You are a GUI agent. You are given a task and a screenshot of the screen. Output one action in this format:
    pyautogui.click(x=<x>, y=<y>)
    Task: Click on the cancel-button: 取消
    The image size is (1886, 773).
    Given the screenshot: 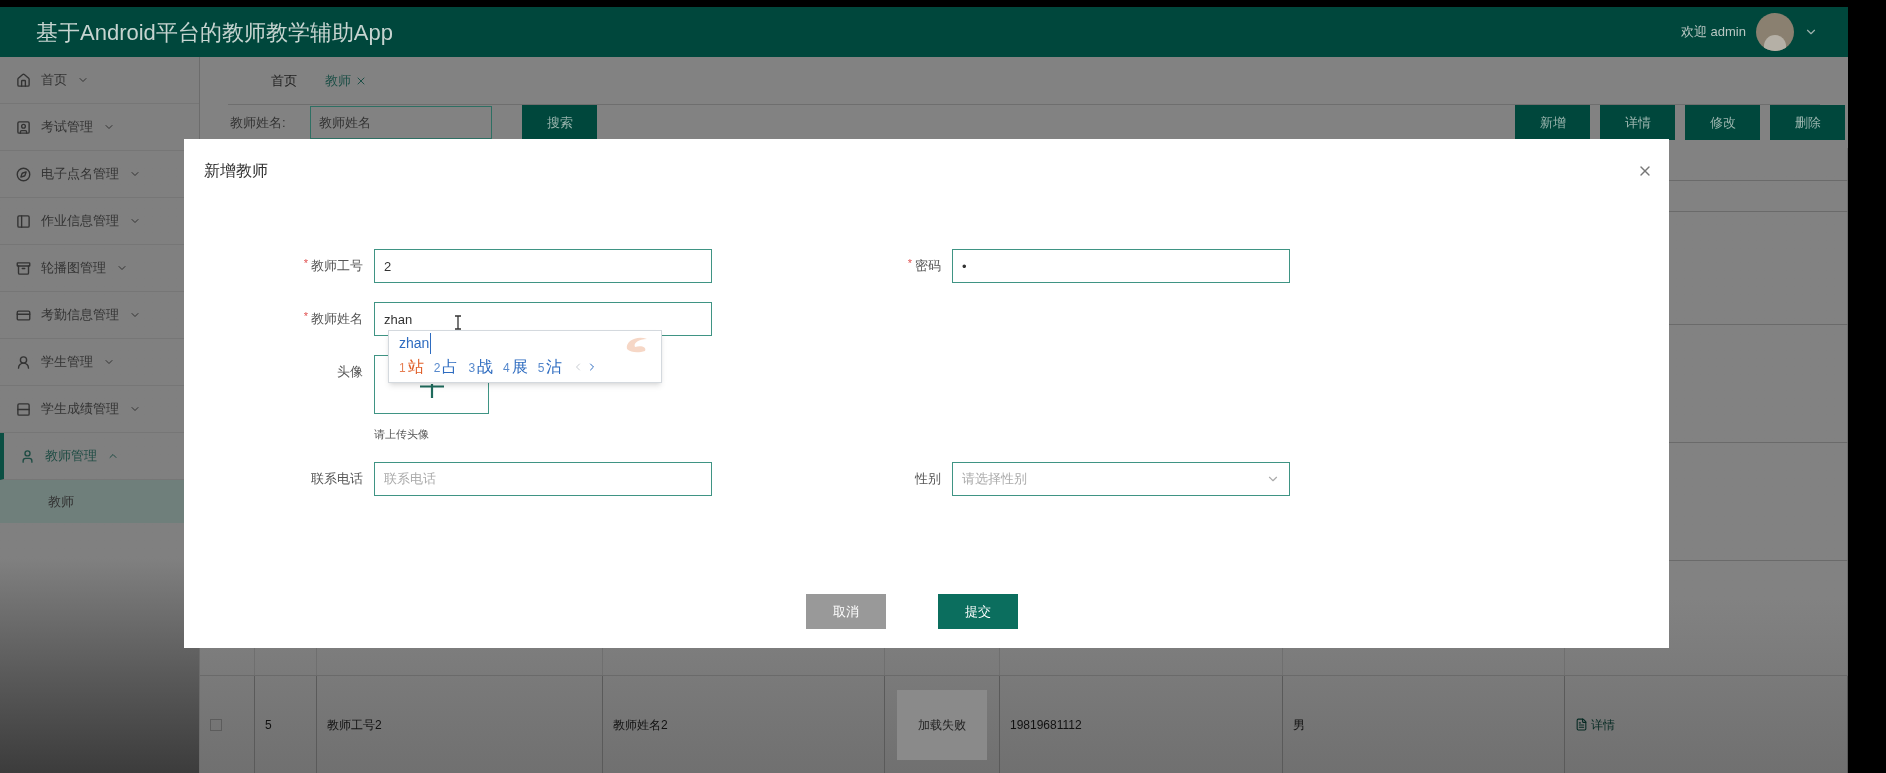 What is the action you would take?
    pyautogui.click(x=845, y=611)
    